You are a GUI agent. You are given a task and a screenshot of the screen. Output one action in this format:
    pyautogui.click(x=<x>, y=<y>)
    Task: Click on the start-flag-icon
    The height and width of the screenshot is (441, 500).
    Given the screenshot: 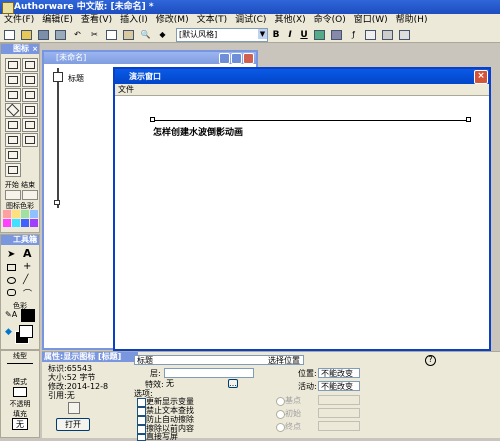 What is the action you would take?
    pyautogui.click(x=13, y=195)
    